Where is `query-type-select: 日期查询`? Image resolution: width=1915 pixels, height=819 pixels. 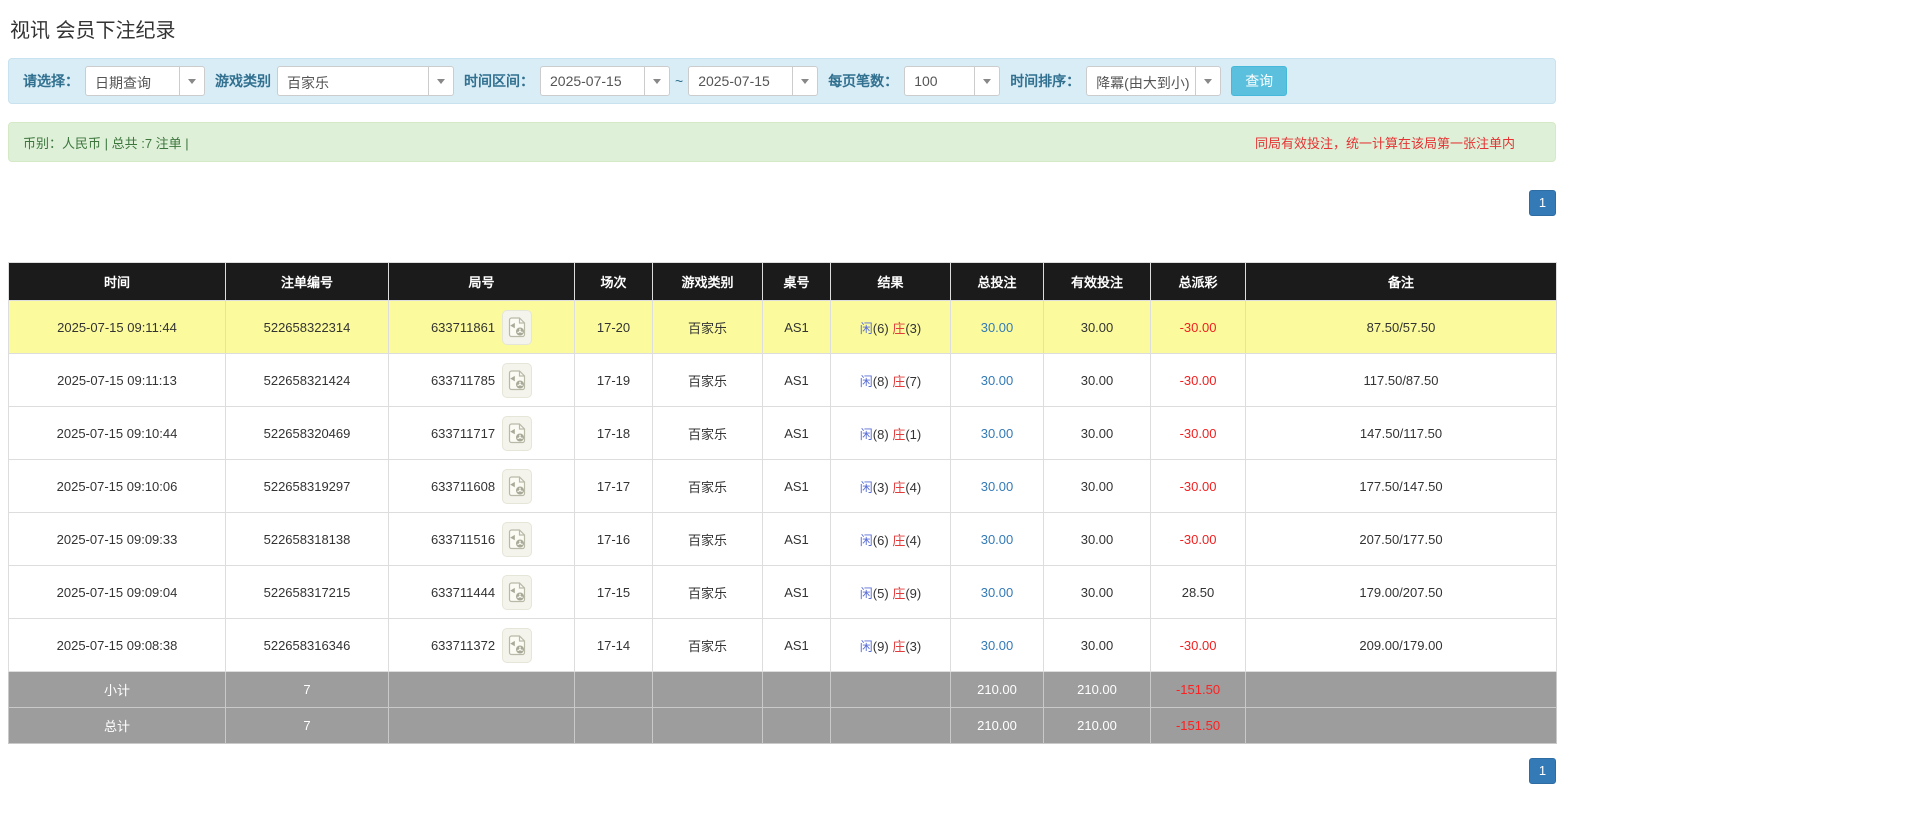 query-type-select: 日期查询 is located at coordinates (145, 81).